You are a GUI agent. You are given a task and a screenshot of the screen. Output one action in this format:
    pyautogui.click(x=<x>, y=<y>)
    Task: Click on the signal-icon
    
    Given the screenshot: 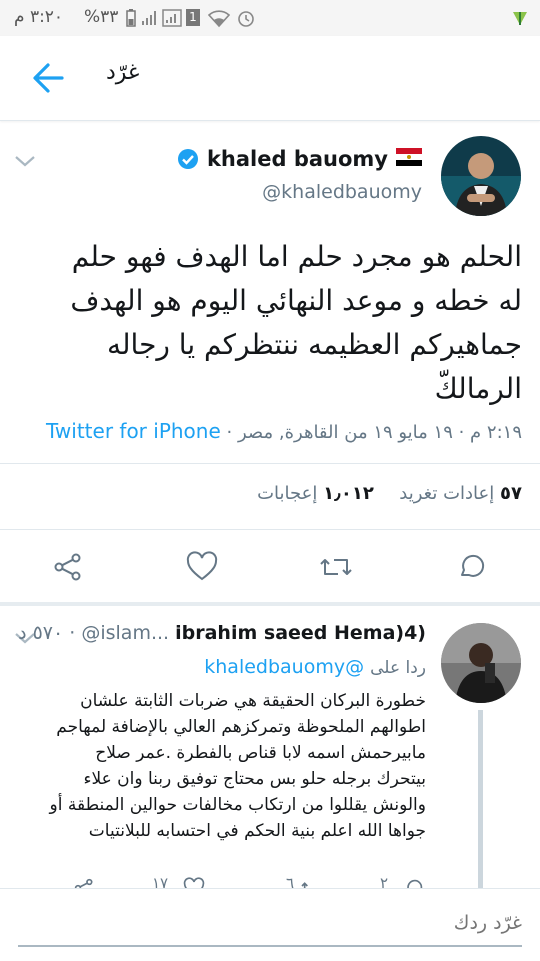 What is the action you would take?
    pyautogui.click(x=149, y=18)
    